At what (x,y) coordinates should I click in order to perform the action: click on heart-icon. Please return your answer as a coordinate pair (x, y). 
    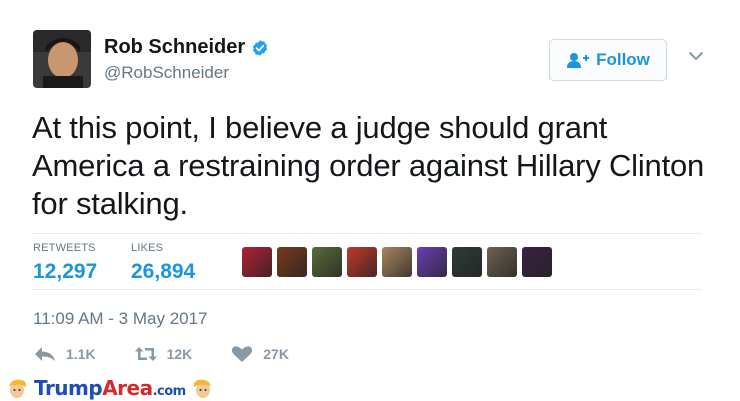
    Looking at the image, I should click on (242, 354).